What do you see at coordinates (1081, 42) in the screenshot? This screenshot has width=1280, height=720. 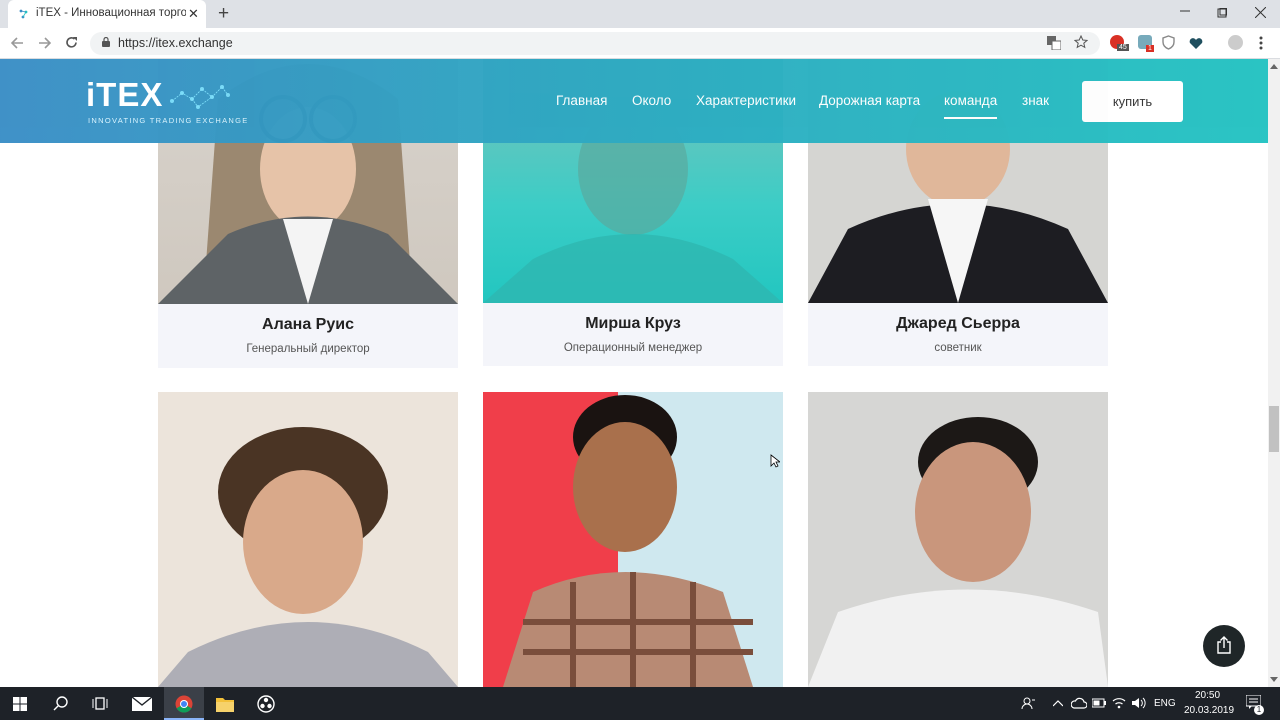 I see `bookmark-star-icon` at bounding box center [1081, 42].